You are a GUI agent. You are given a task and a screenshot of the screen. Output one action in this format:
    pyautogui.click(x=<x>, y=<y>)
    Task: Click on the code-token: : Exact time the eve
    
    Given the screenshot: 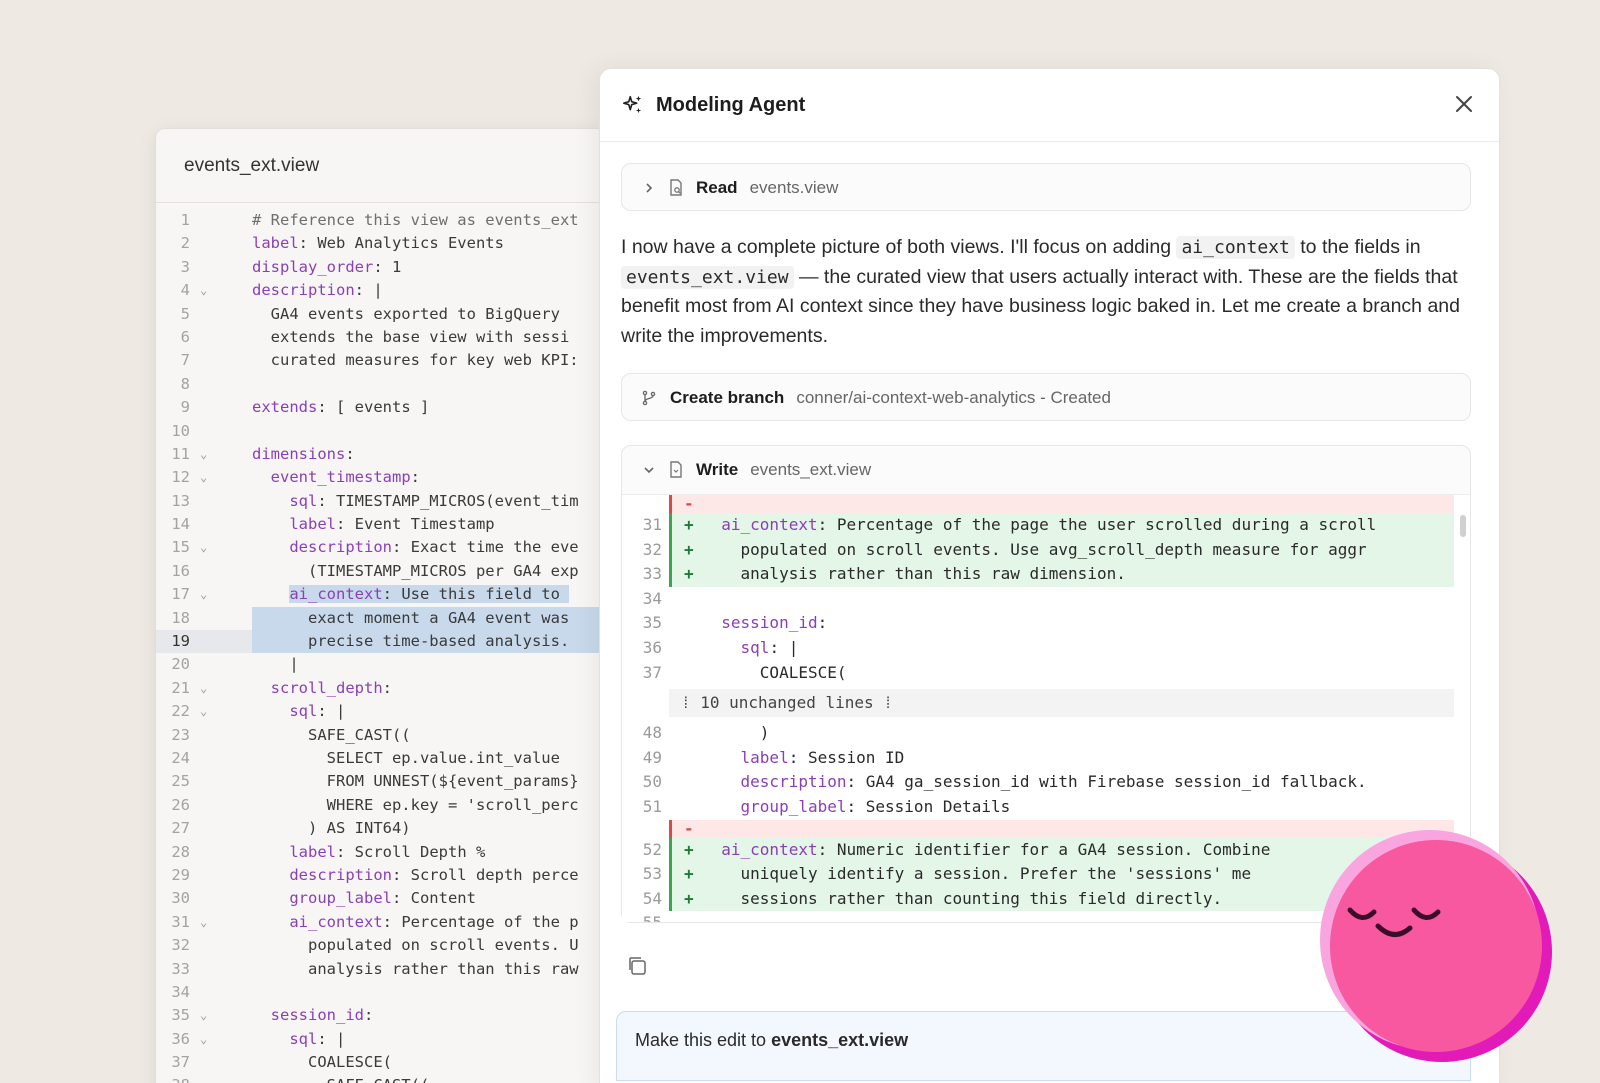 What is the action you would take?
    pyautogui.click(x=485, y=547)
    